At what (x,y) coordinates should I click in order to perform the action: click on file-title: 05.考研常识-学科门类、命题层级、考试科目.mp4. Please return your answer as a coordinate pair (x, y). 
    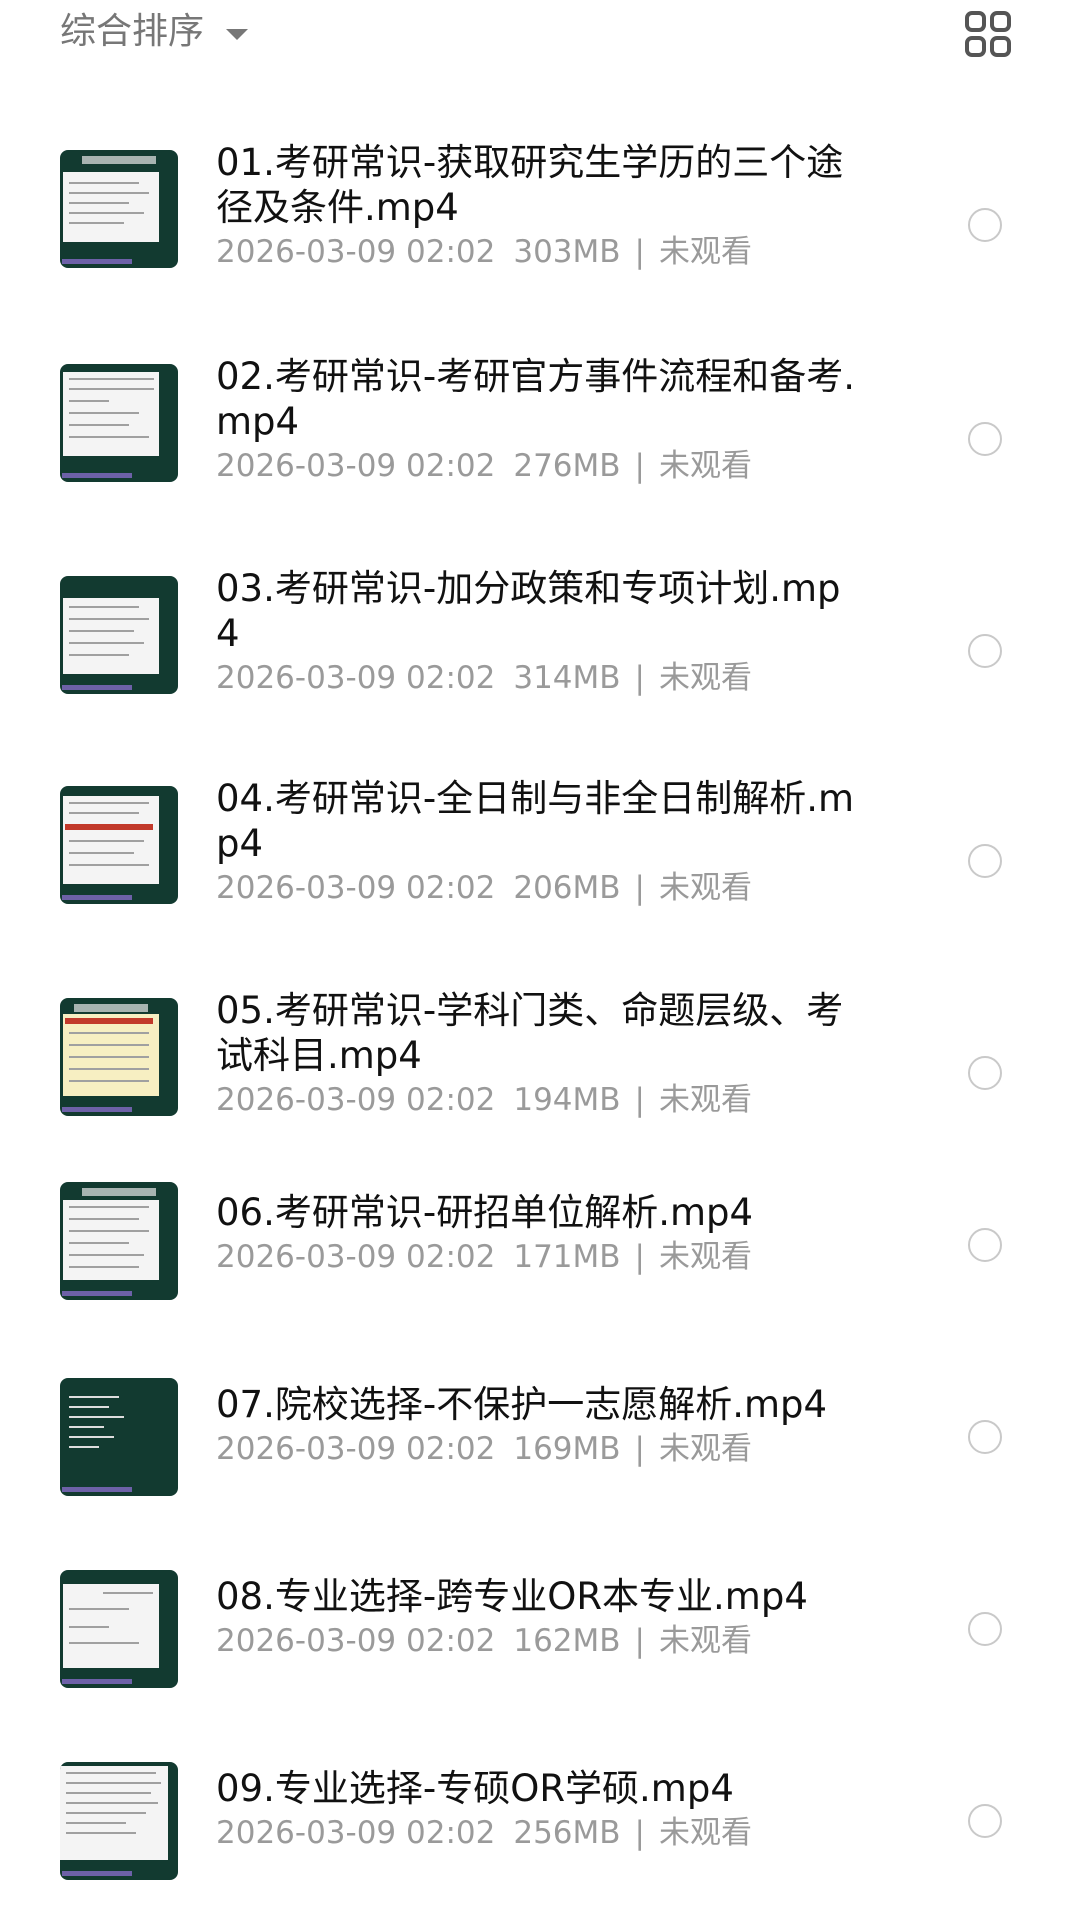
    Looking at the image, I should click on (530, 1033).